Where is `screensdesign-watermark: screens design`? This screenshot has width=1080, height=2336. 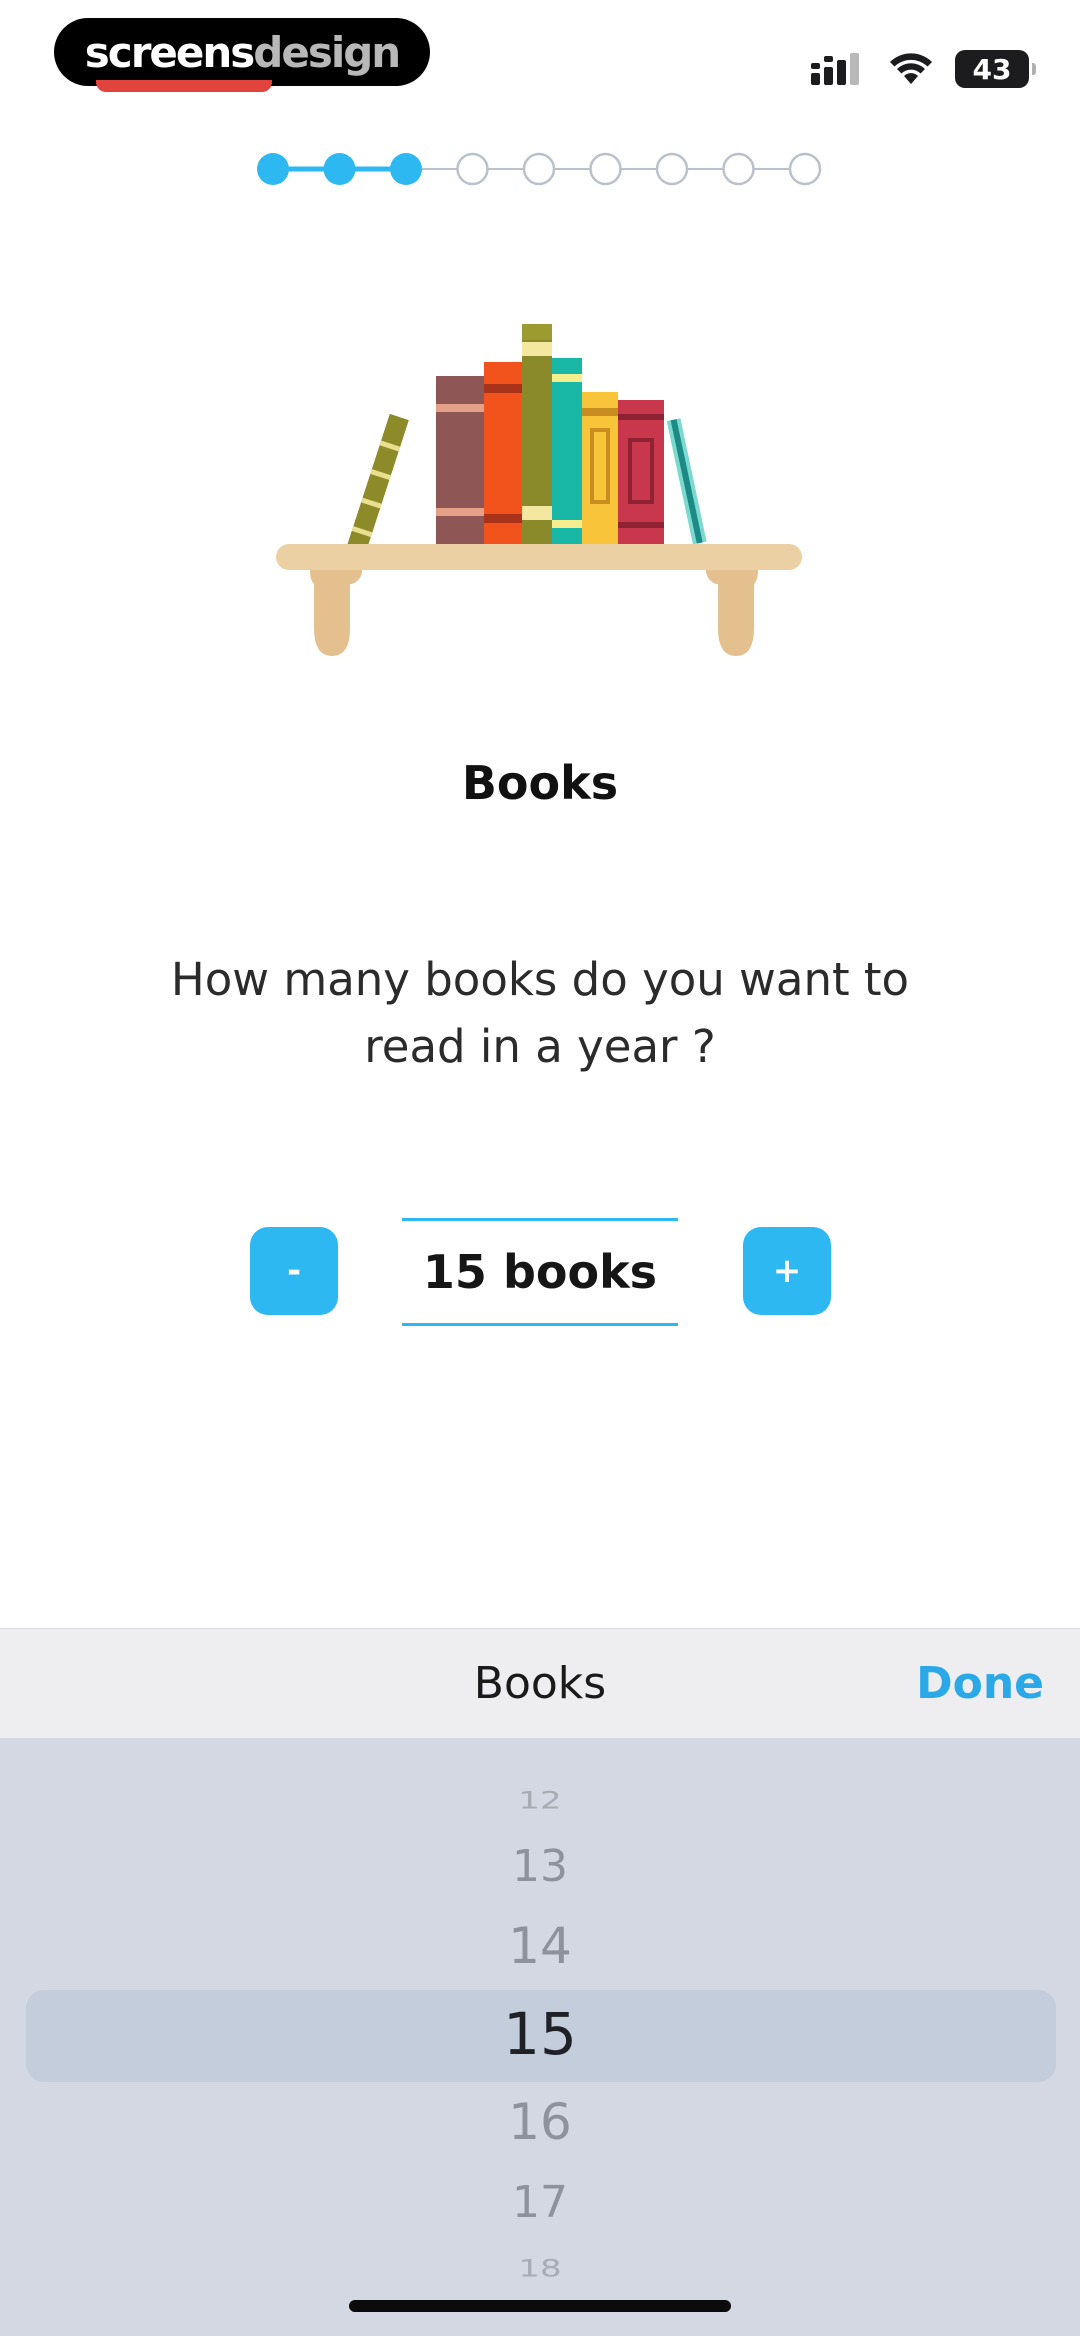 screensdesign-watermark: screens design is located at coordinates (242, 52).